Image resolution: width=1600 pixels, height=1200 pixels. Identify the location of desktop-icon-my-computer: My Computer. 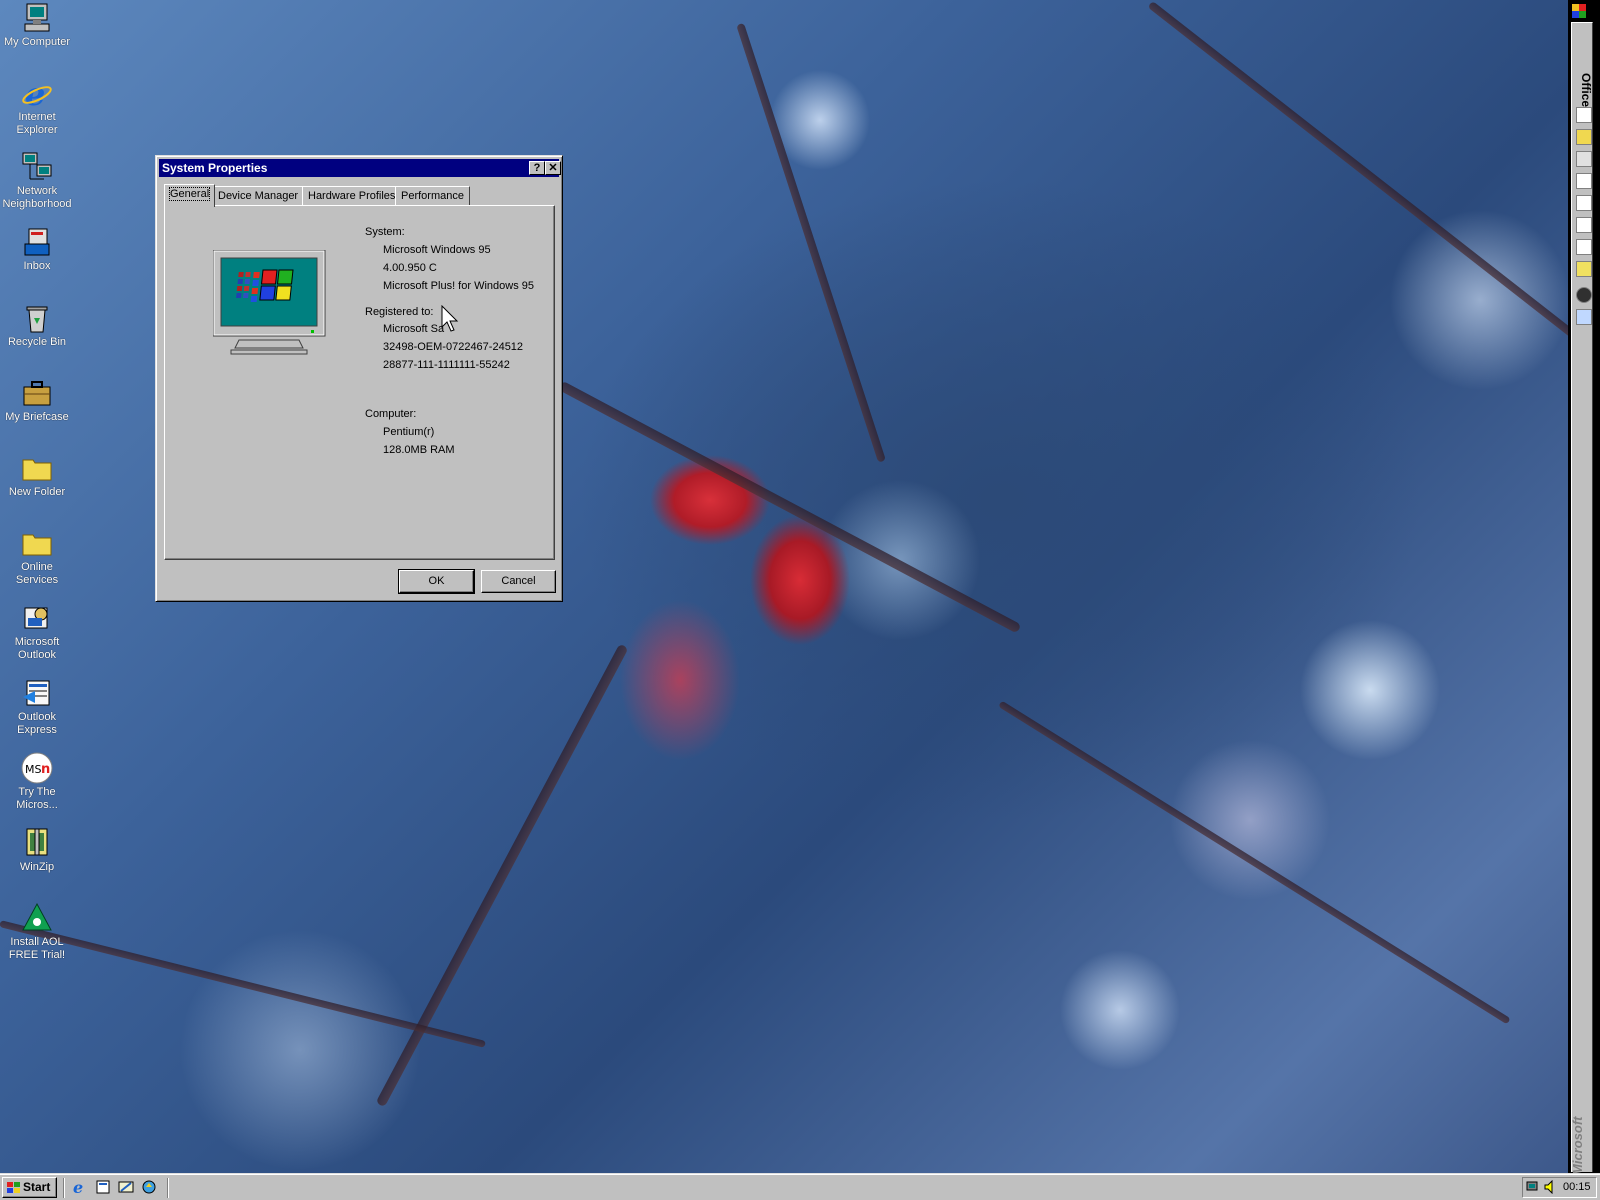
(37, 25).